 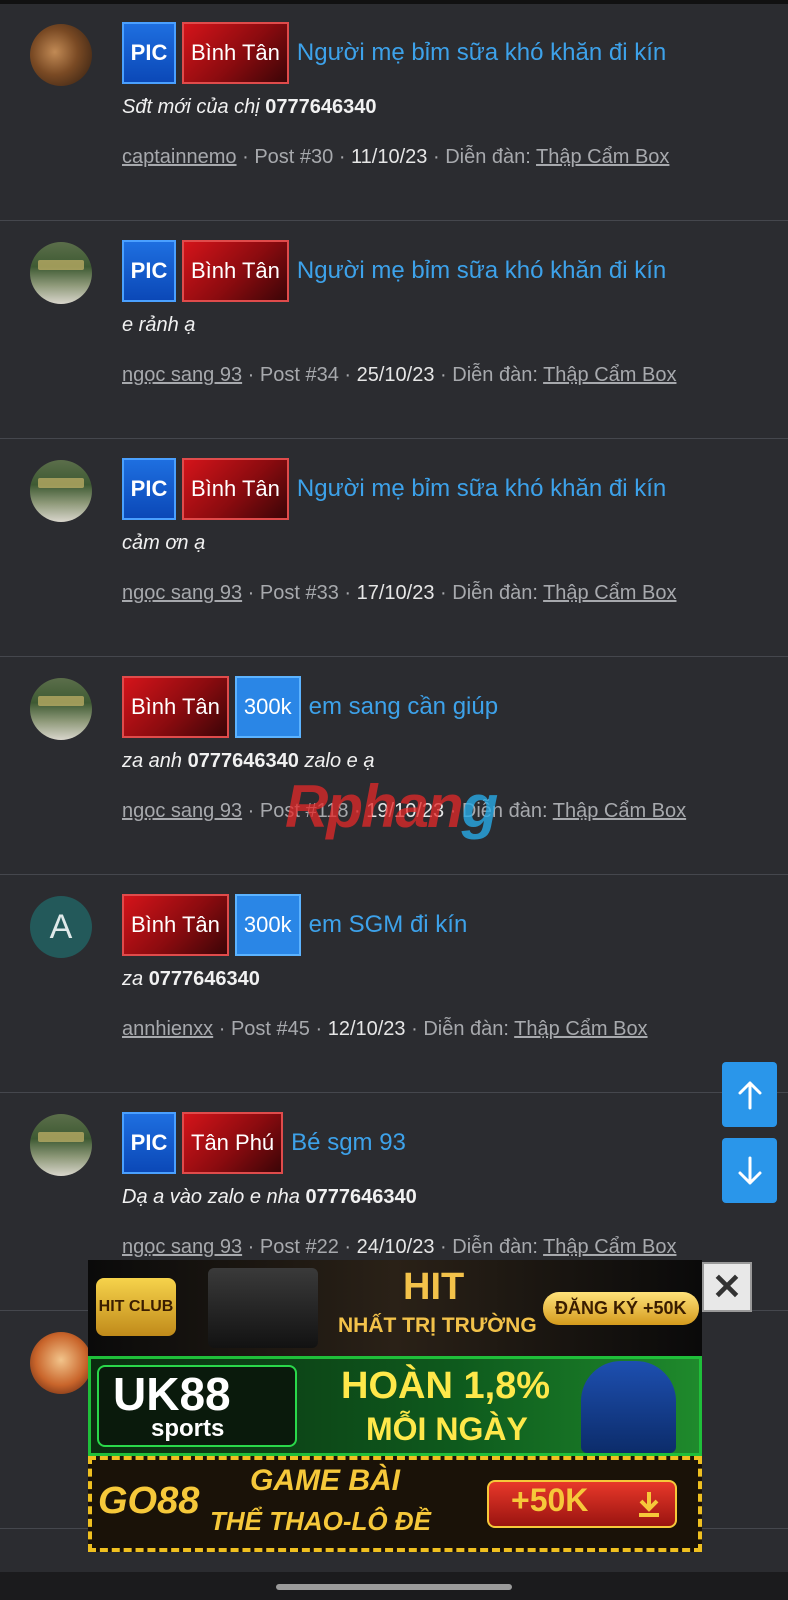 I want to click on uk88-logo-text: UK88, so click(x=172, y=1394).